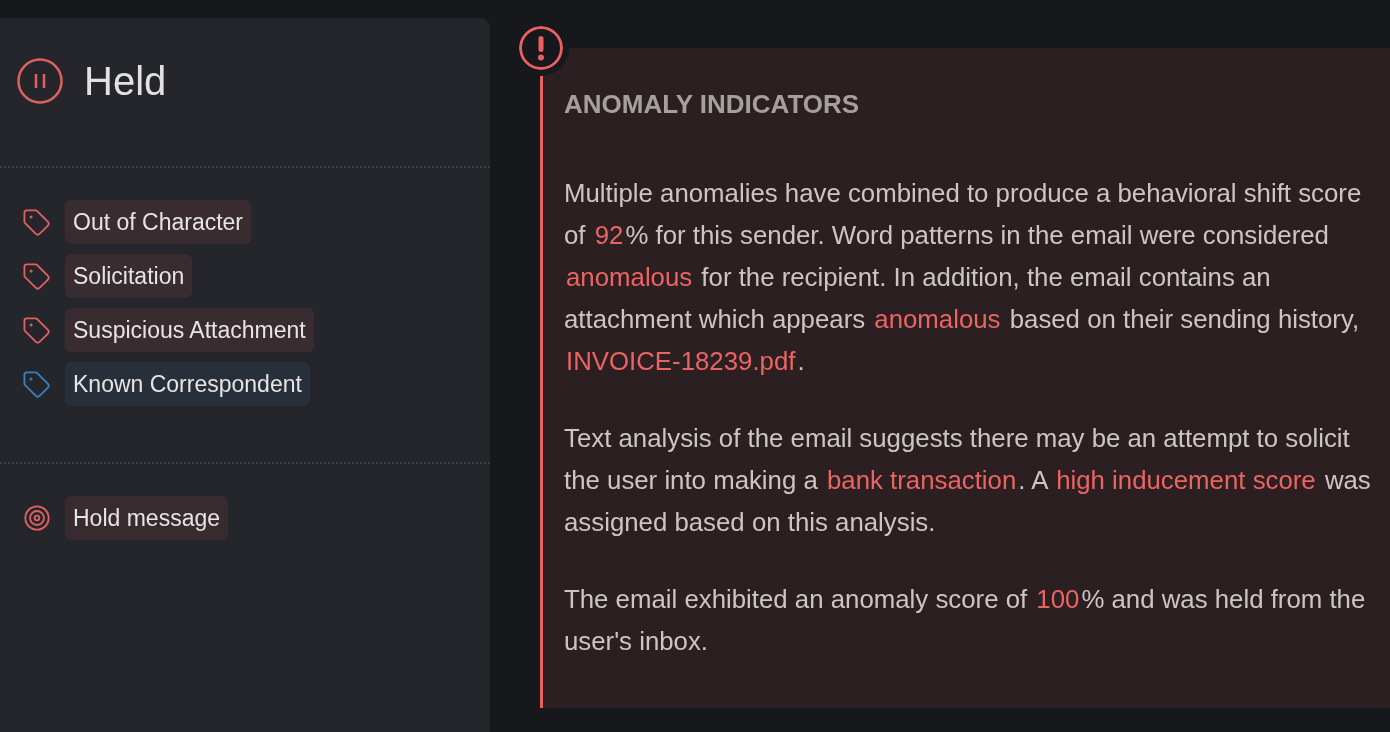 This screenshot has height=732, width=1390. I want to click on tag-label: Out of Character, so click(158, 222).